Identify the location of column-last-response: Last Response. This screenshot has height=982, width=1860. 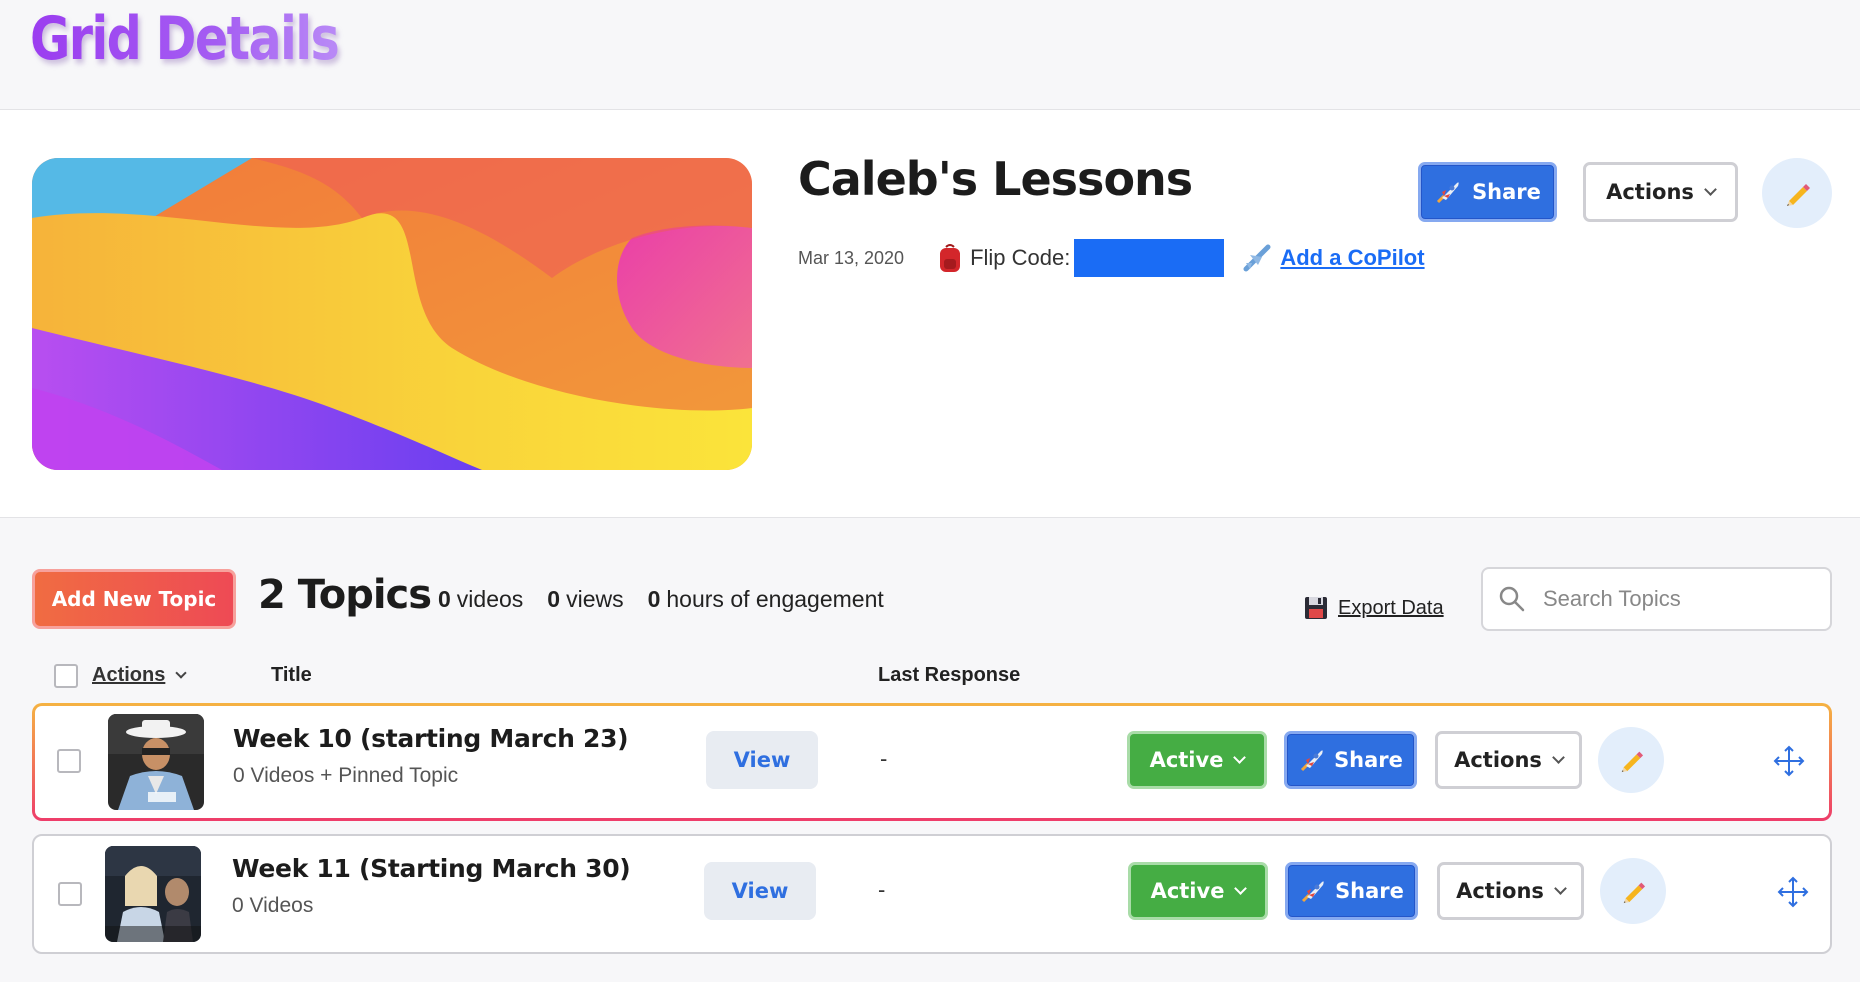
(949, 675).